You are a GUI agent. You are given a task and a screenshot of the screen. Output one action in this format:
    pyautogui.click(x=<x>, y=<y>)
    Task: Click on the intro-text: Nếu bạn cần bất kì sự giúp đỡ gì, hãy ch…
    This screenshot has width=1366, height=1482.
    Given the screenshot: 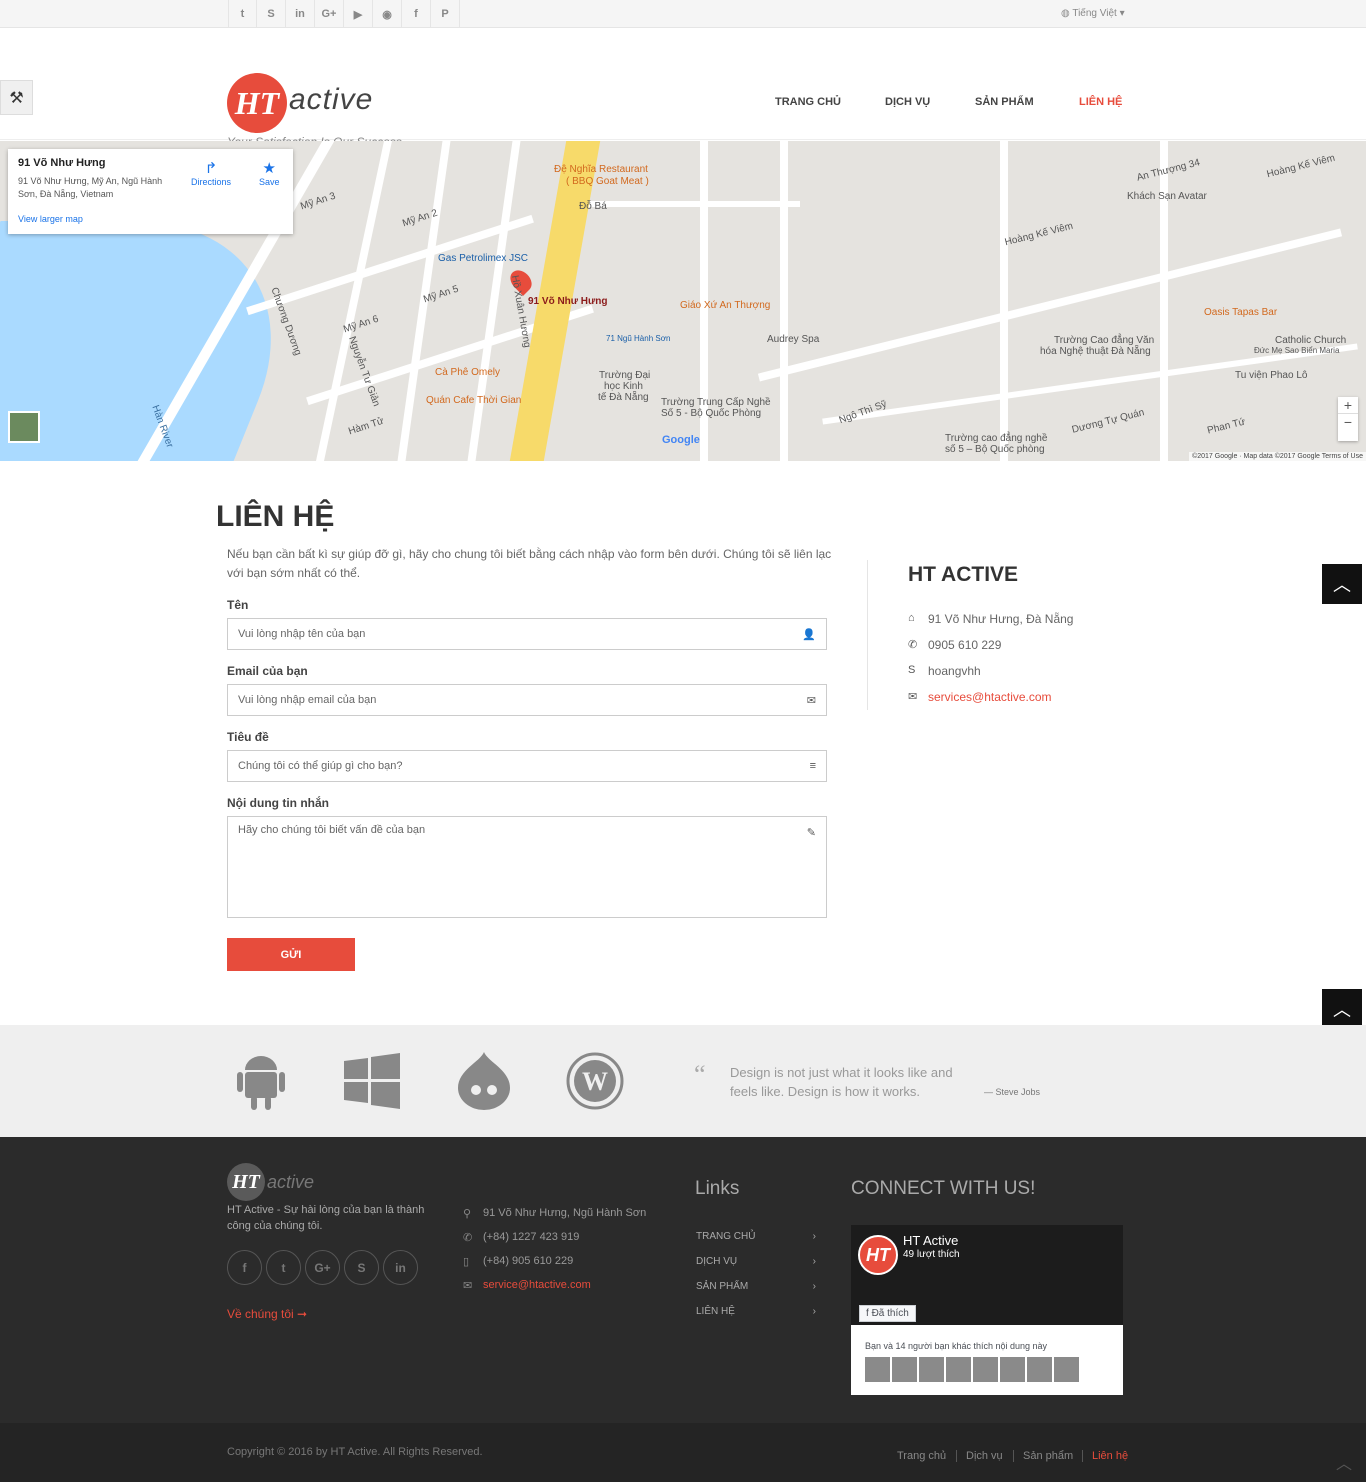 What is the action you would take?
    pyautogui.click(x=529, y=563)
    